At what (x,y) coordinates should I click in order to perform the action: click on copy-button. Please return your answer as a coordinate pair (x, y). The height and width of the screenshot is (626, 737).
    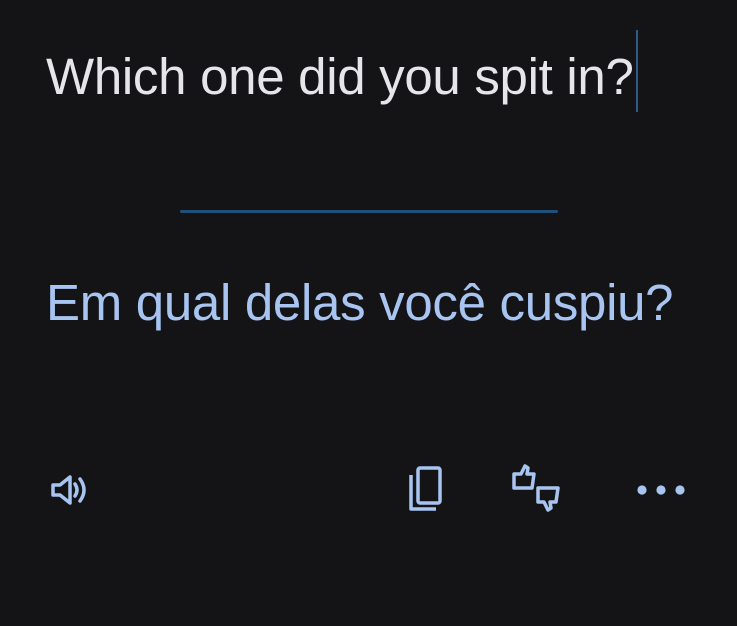
    Looking at the image, I should click on (424, 488).